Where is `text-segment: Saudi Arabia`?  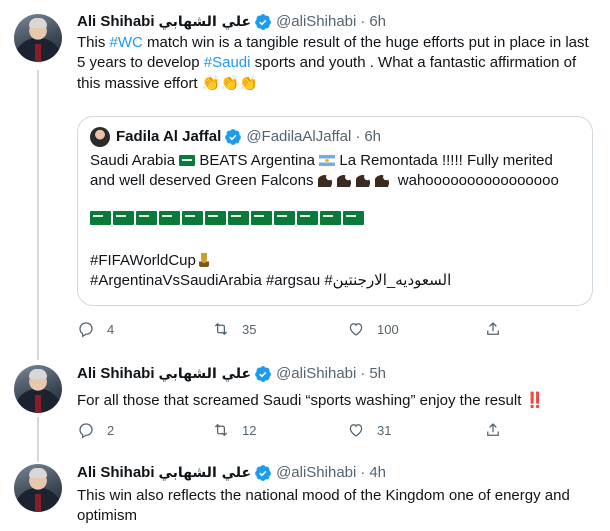 text-segment: Saudi Arabia is located at coordinates (135, 160).